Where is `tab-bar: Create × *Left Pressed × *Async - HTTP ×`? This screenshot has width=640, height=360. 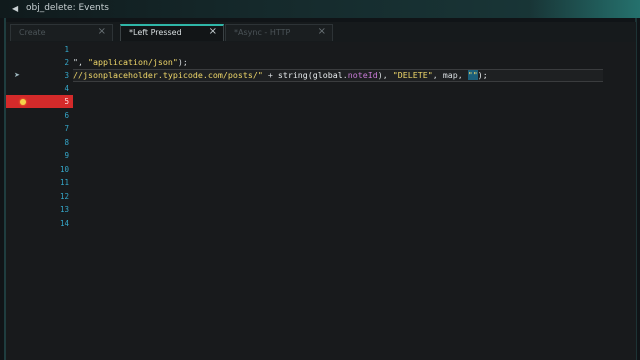
tab-bar: Create × *Left Pressed × *Async - HTTP × is located at coordinates (321, 32).